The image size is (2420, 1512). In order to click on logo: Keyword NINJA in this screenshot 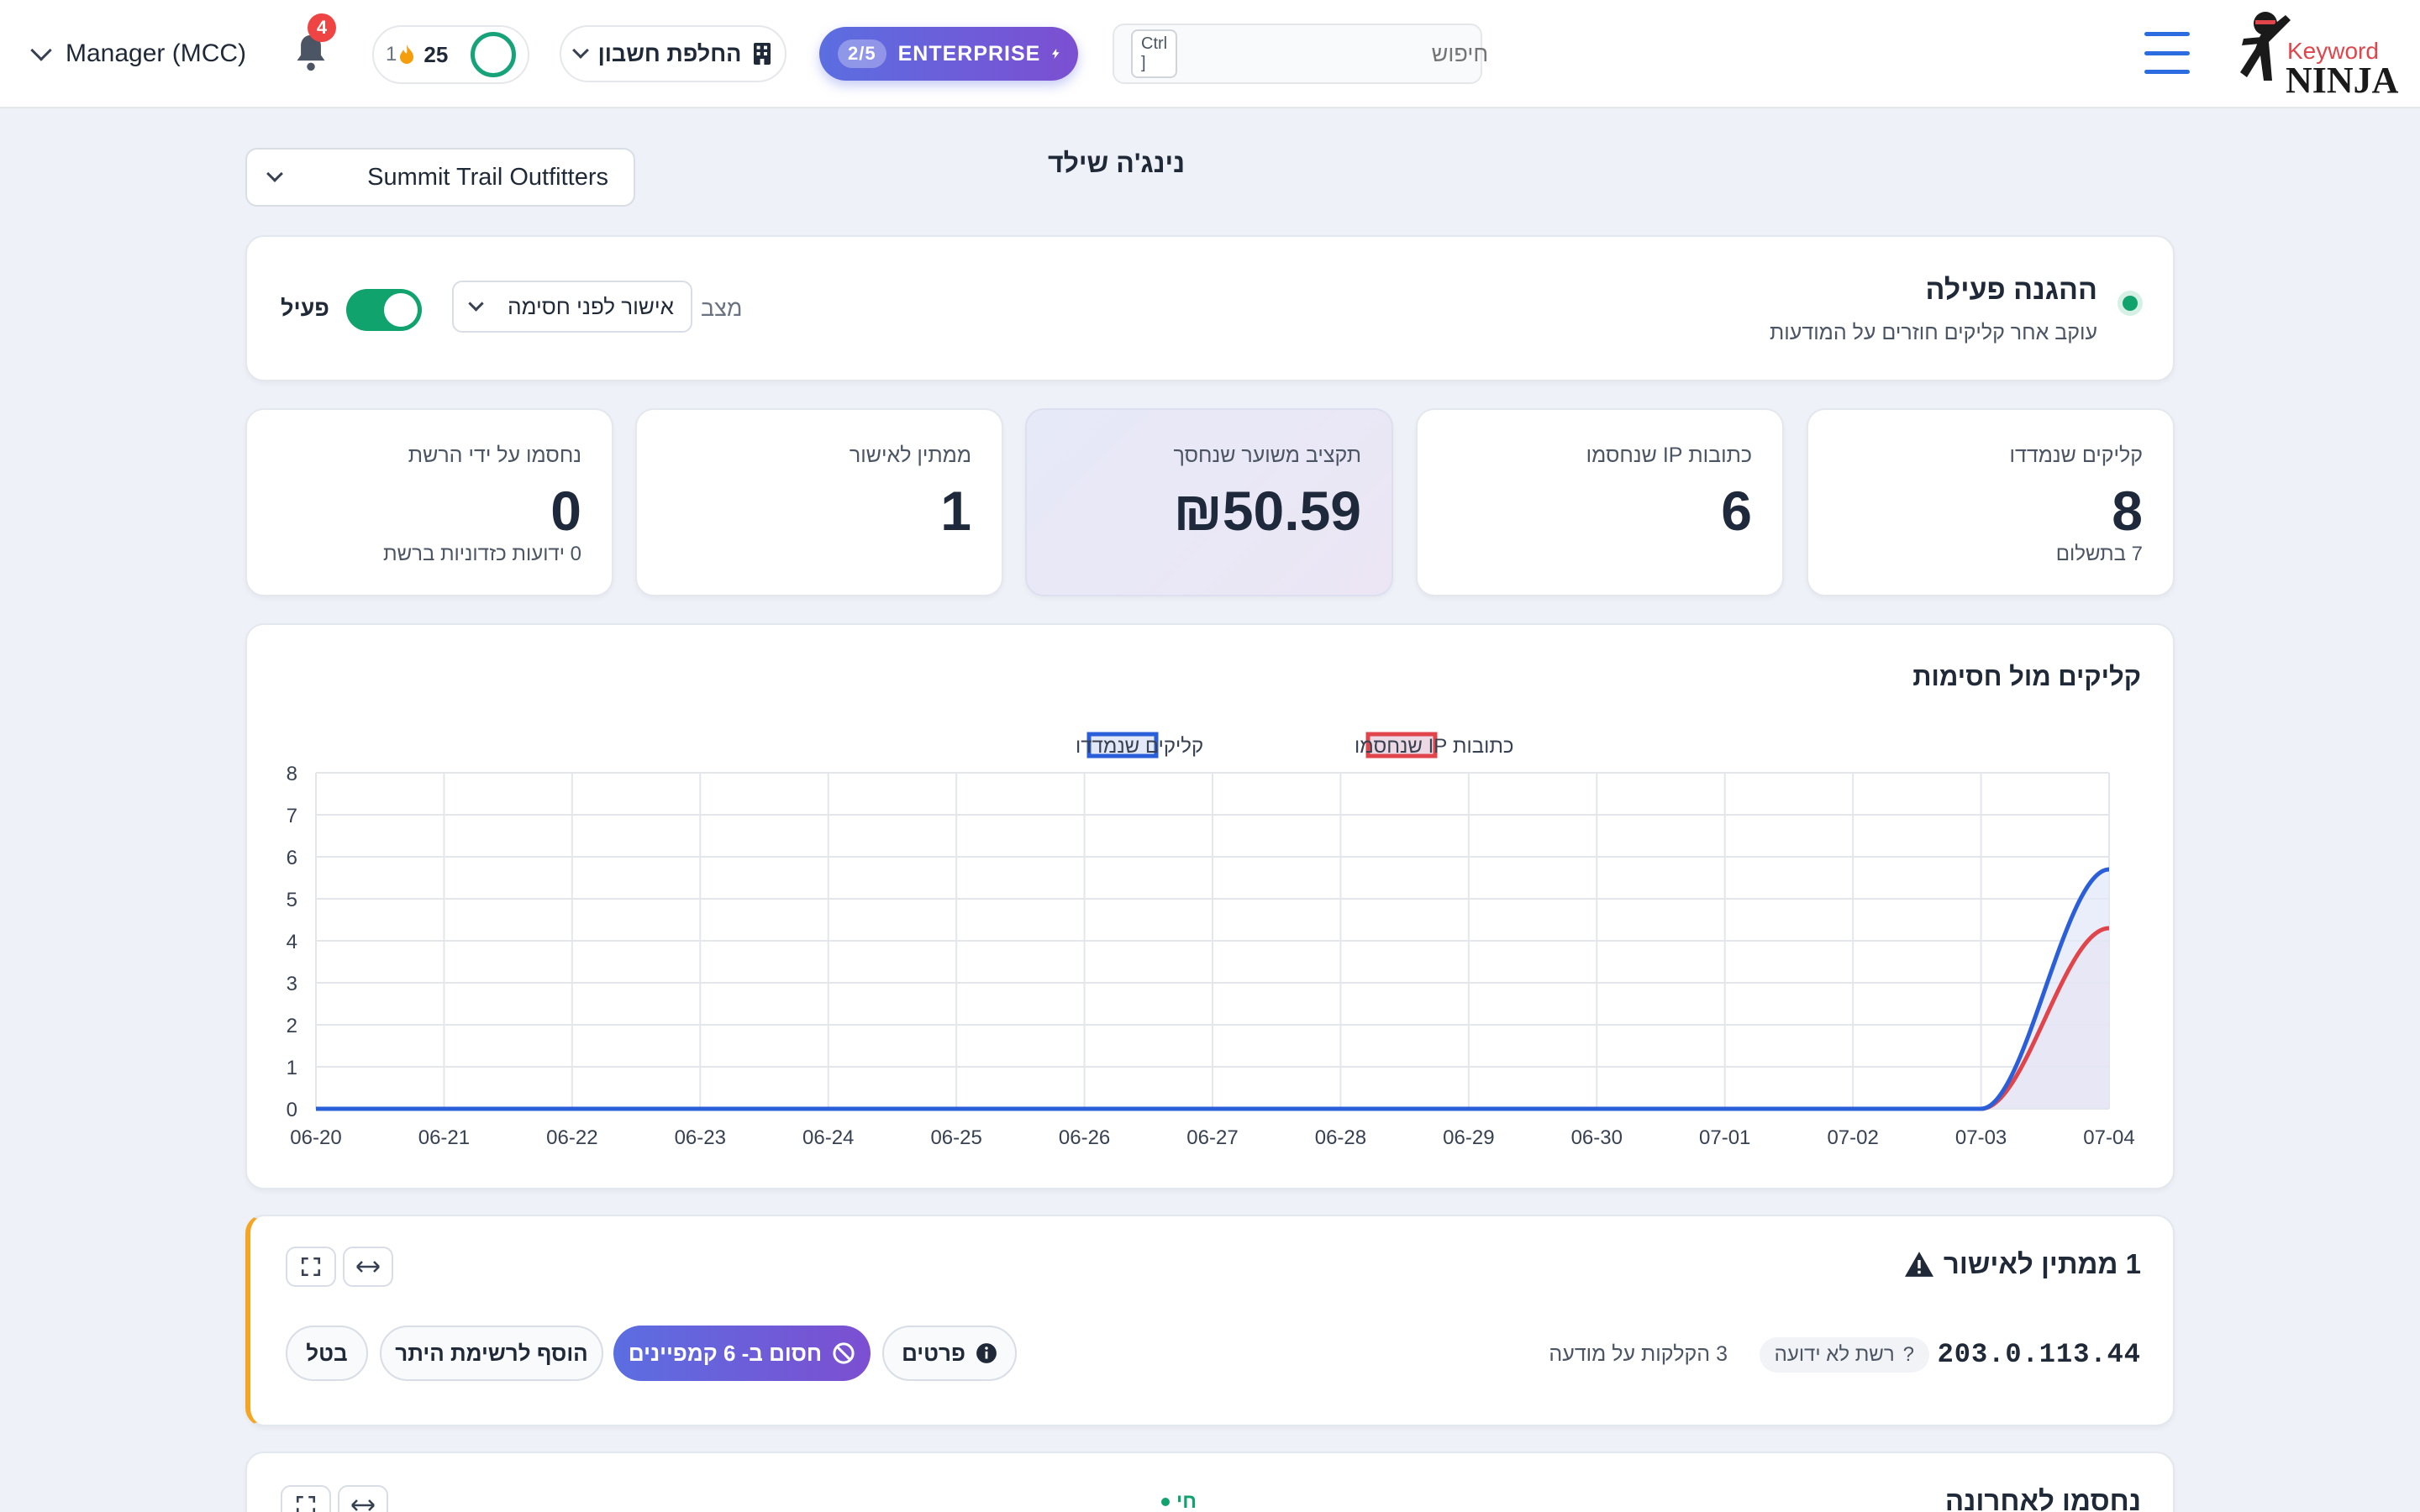, I will do `click(2317, 53)`.